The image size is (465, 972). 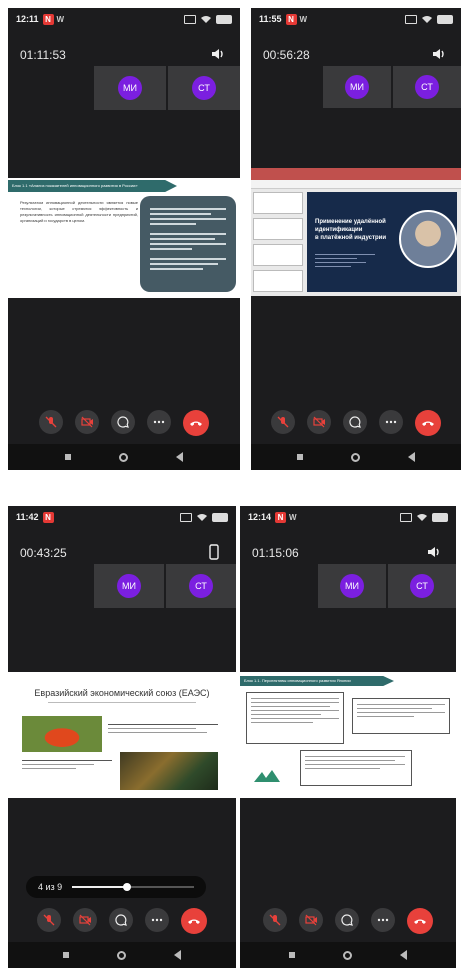 I want to click on slide-progress-fill, so click(x=99, y=887).